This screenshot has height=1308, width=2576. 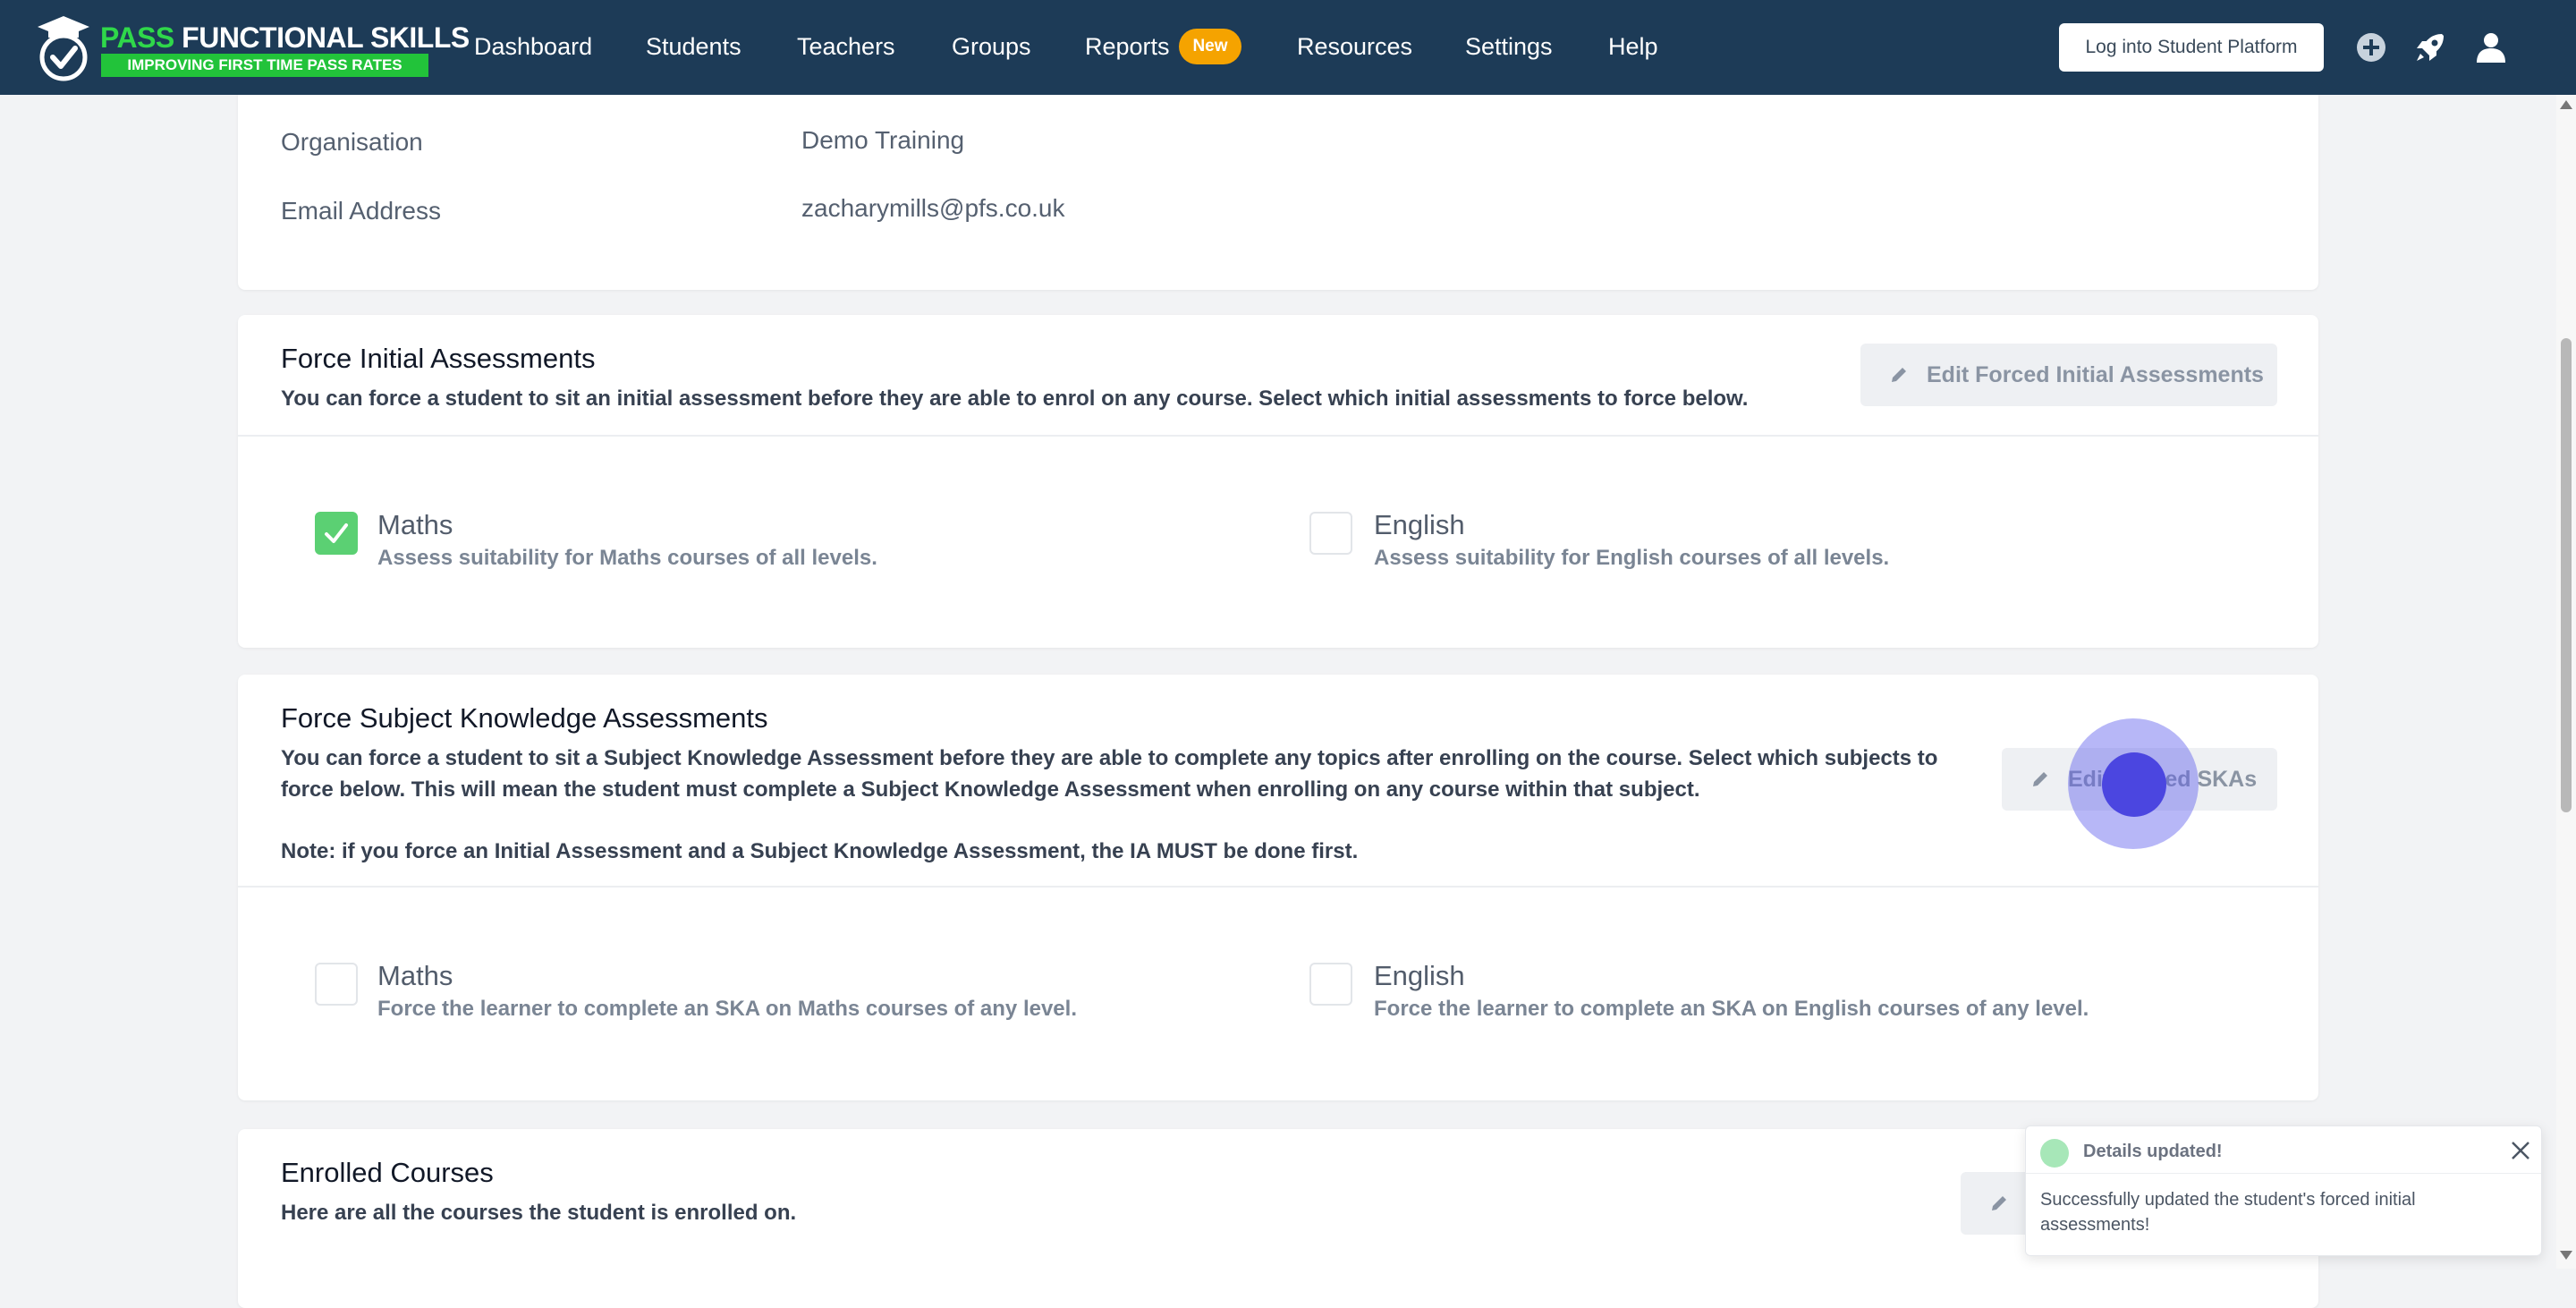 What do you see at coordinates (387, 1172) in the screenshot?
I see `enrolled-courses-title: Enrolled Courses` at bounding box center [387, 1172].